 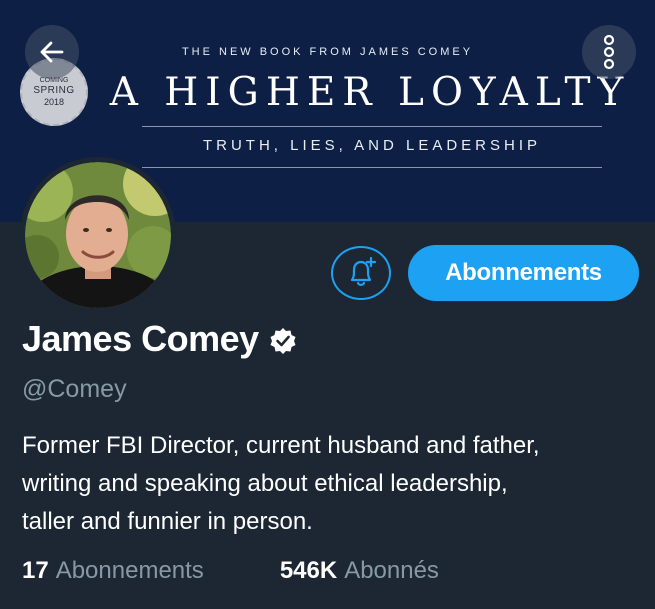 I want to click on banner-title: A HIGHER LOYALTY, so click(x=370, y=92).